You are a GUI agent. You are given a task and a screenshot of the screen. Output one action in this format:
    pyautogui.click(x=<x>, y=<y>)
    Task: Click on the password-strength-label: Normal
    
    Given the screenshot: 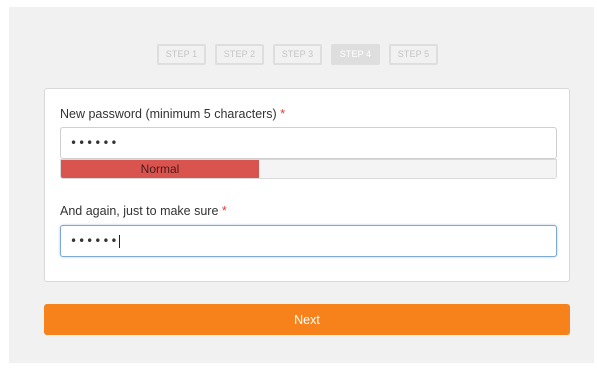 What is the action you would take?
    pyautogui.click(x=160, y=169)
    